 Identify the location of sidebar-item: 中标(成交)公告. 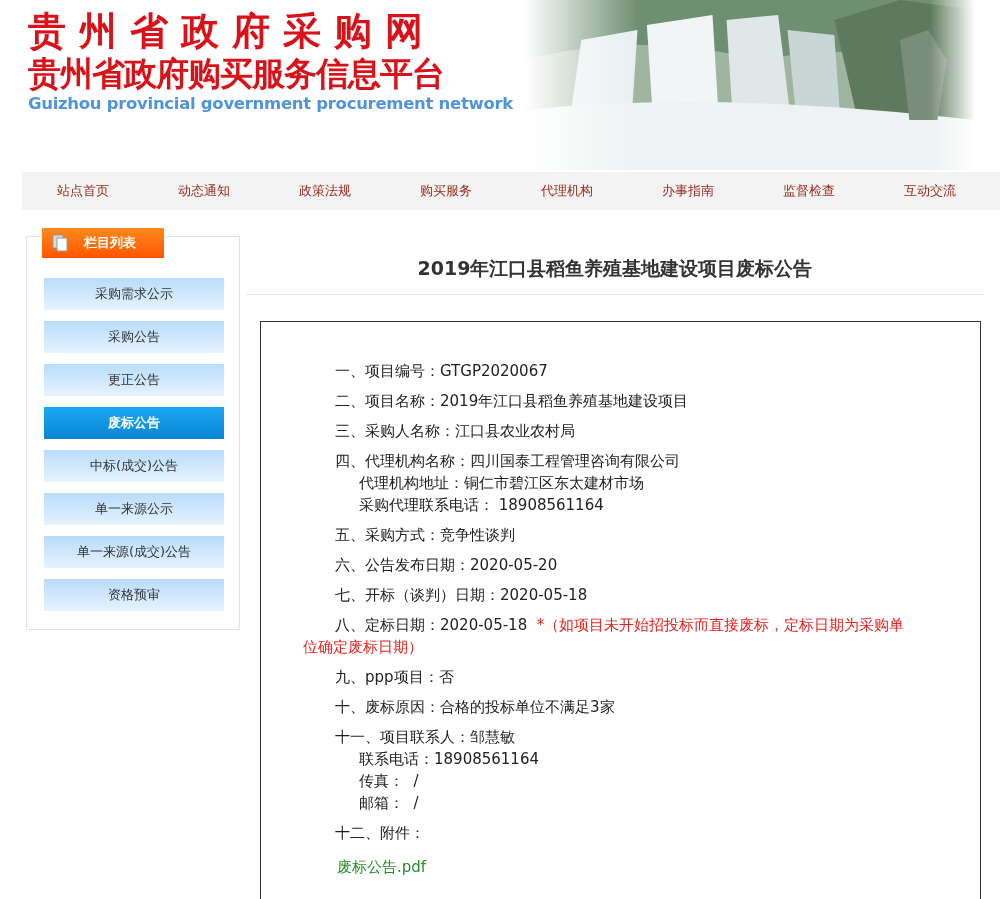
(134, 466).